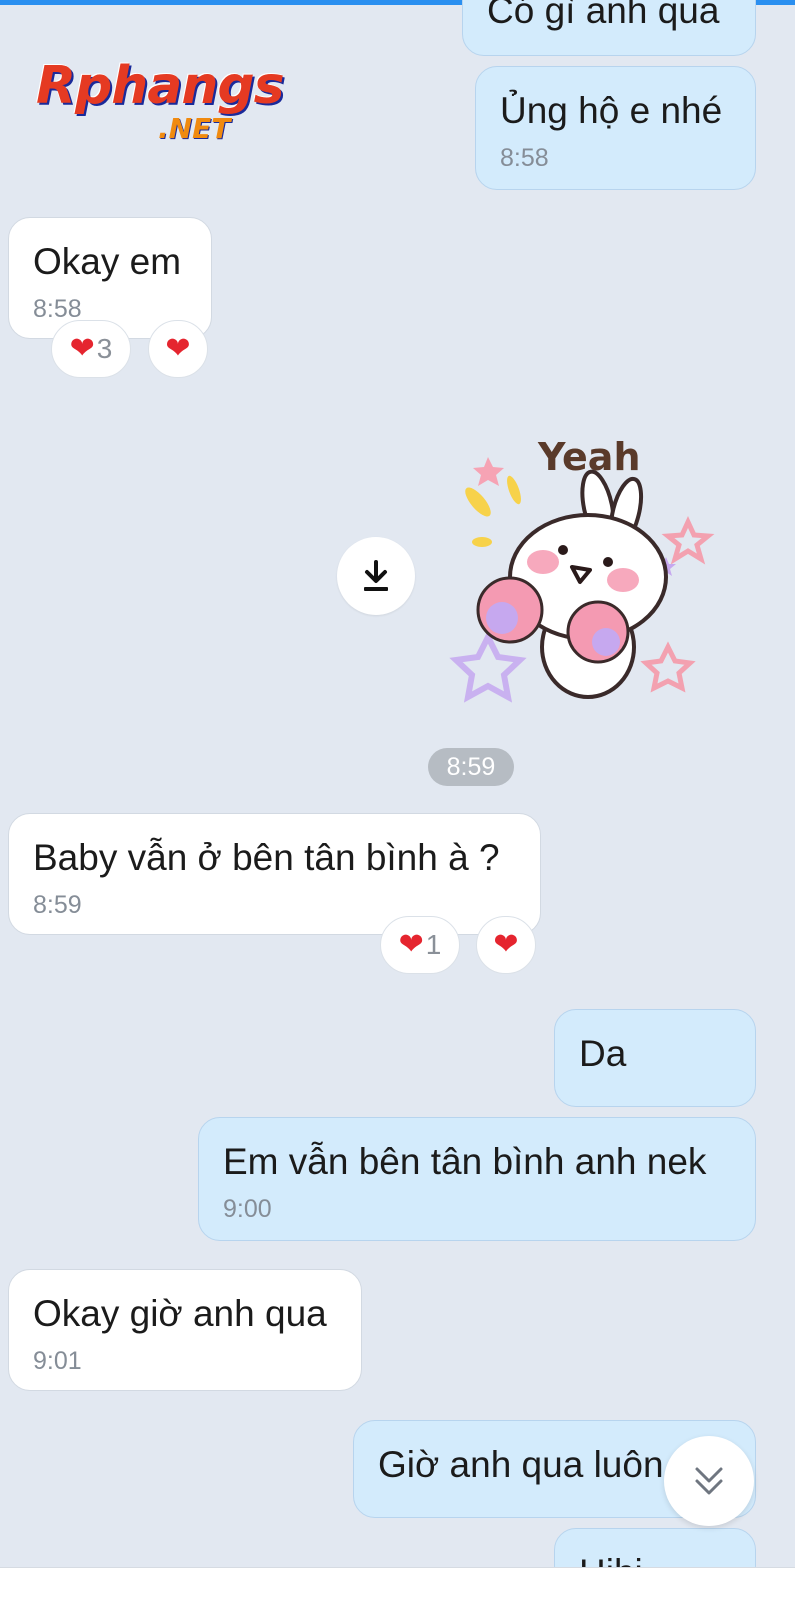 The width and height of the screenshot is (795, 1600). Describe the element at coordinates (160, 86) in the screenshot. I see `logo-text: Rphangs` at that location.